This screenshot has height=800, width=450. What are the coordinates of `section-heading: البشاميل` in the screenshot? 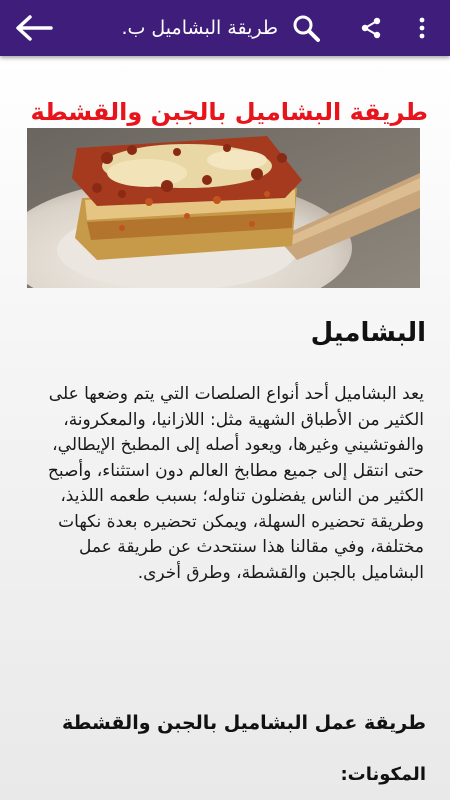 It's located at (368, 333).